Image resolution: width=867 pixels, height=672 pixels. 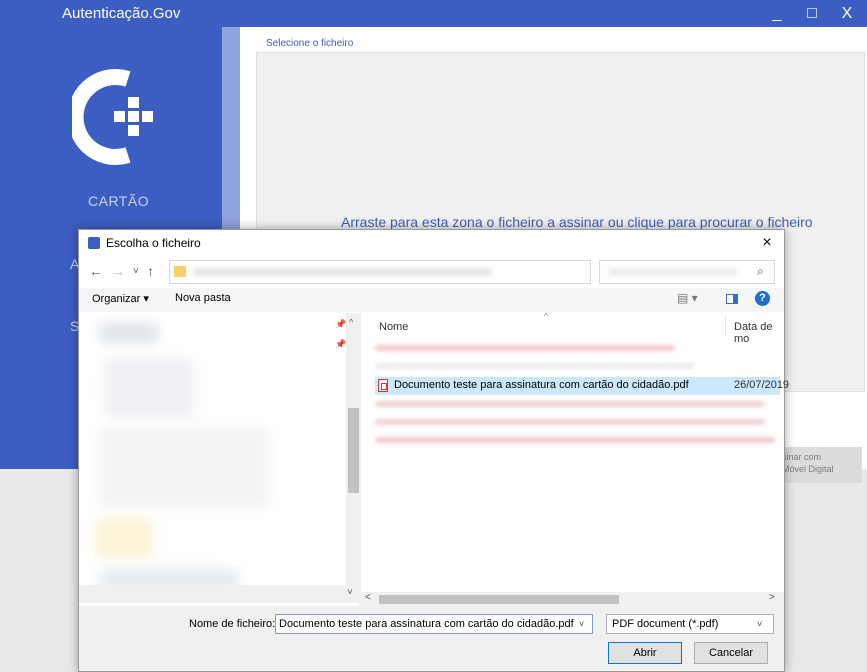 What do you see at coordinates (383, 385) in the screenshot?
I see `pdf-file-icon` at bounding box center [383, 385].